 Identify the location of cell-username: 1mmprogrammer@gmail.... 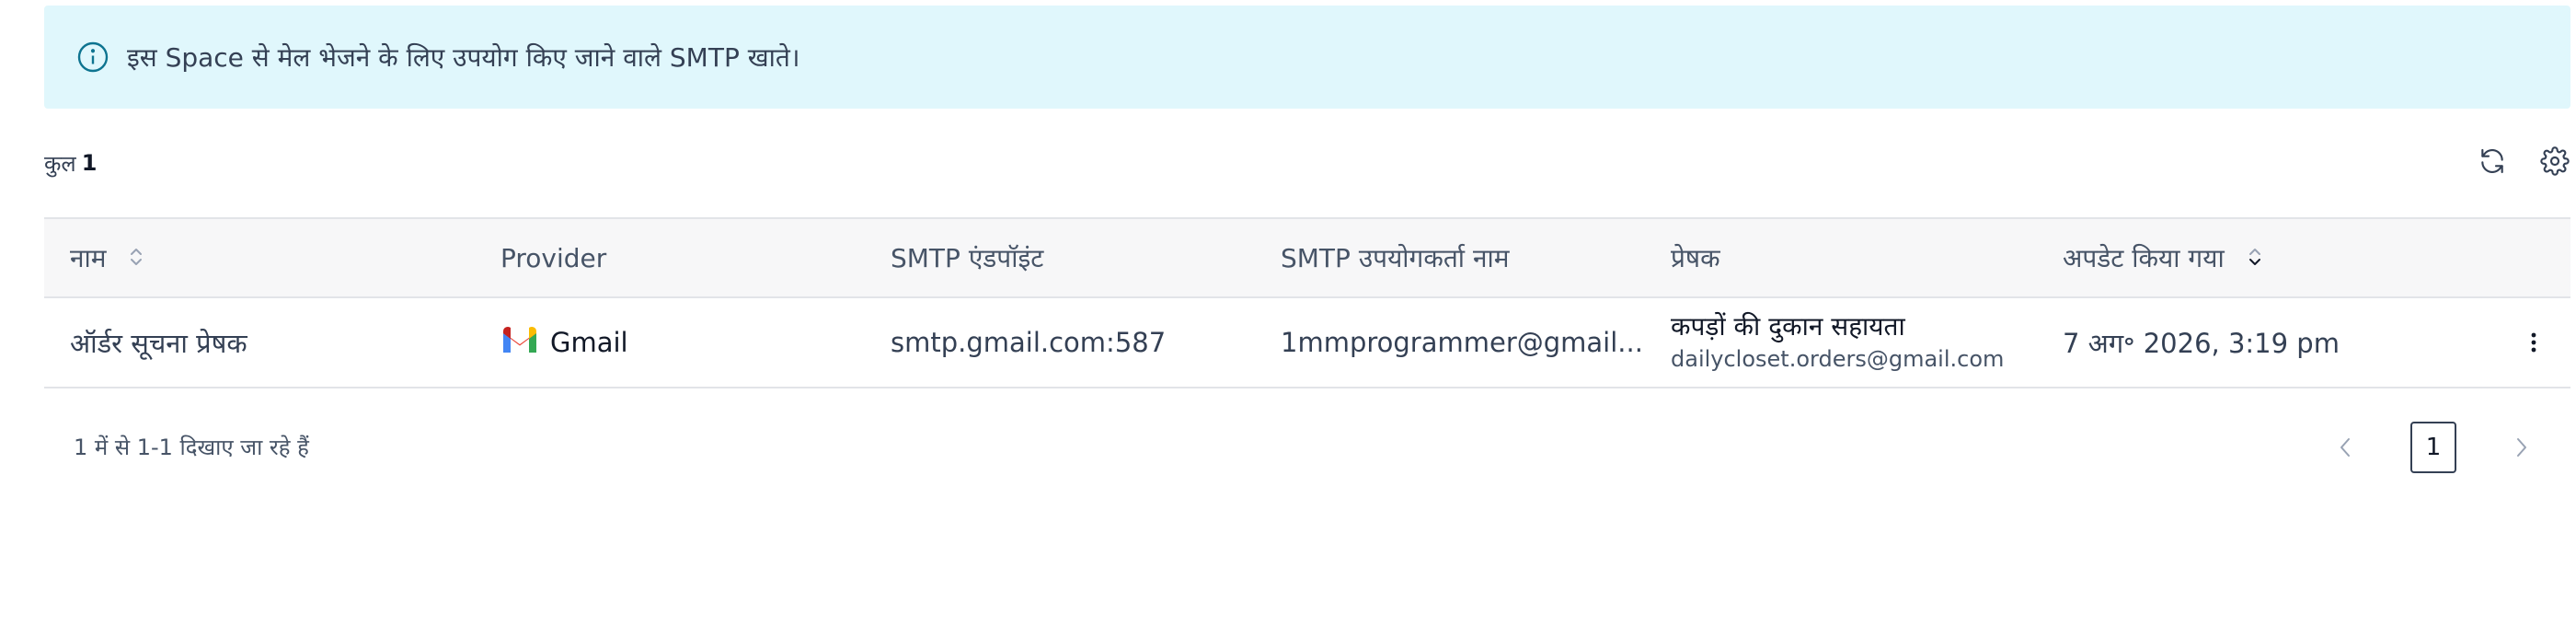
(1450, 342).